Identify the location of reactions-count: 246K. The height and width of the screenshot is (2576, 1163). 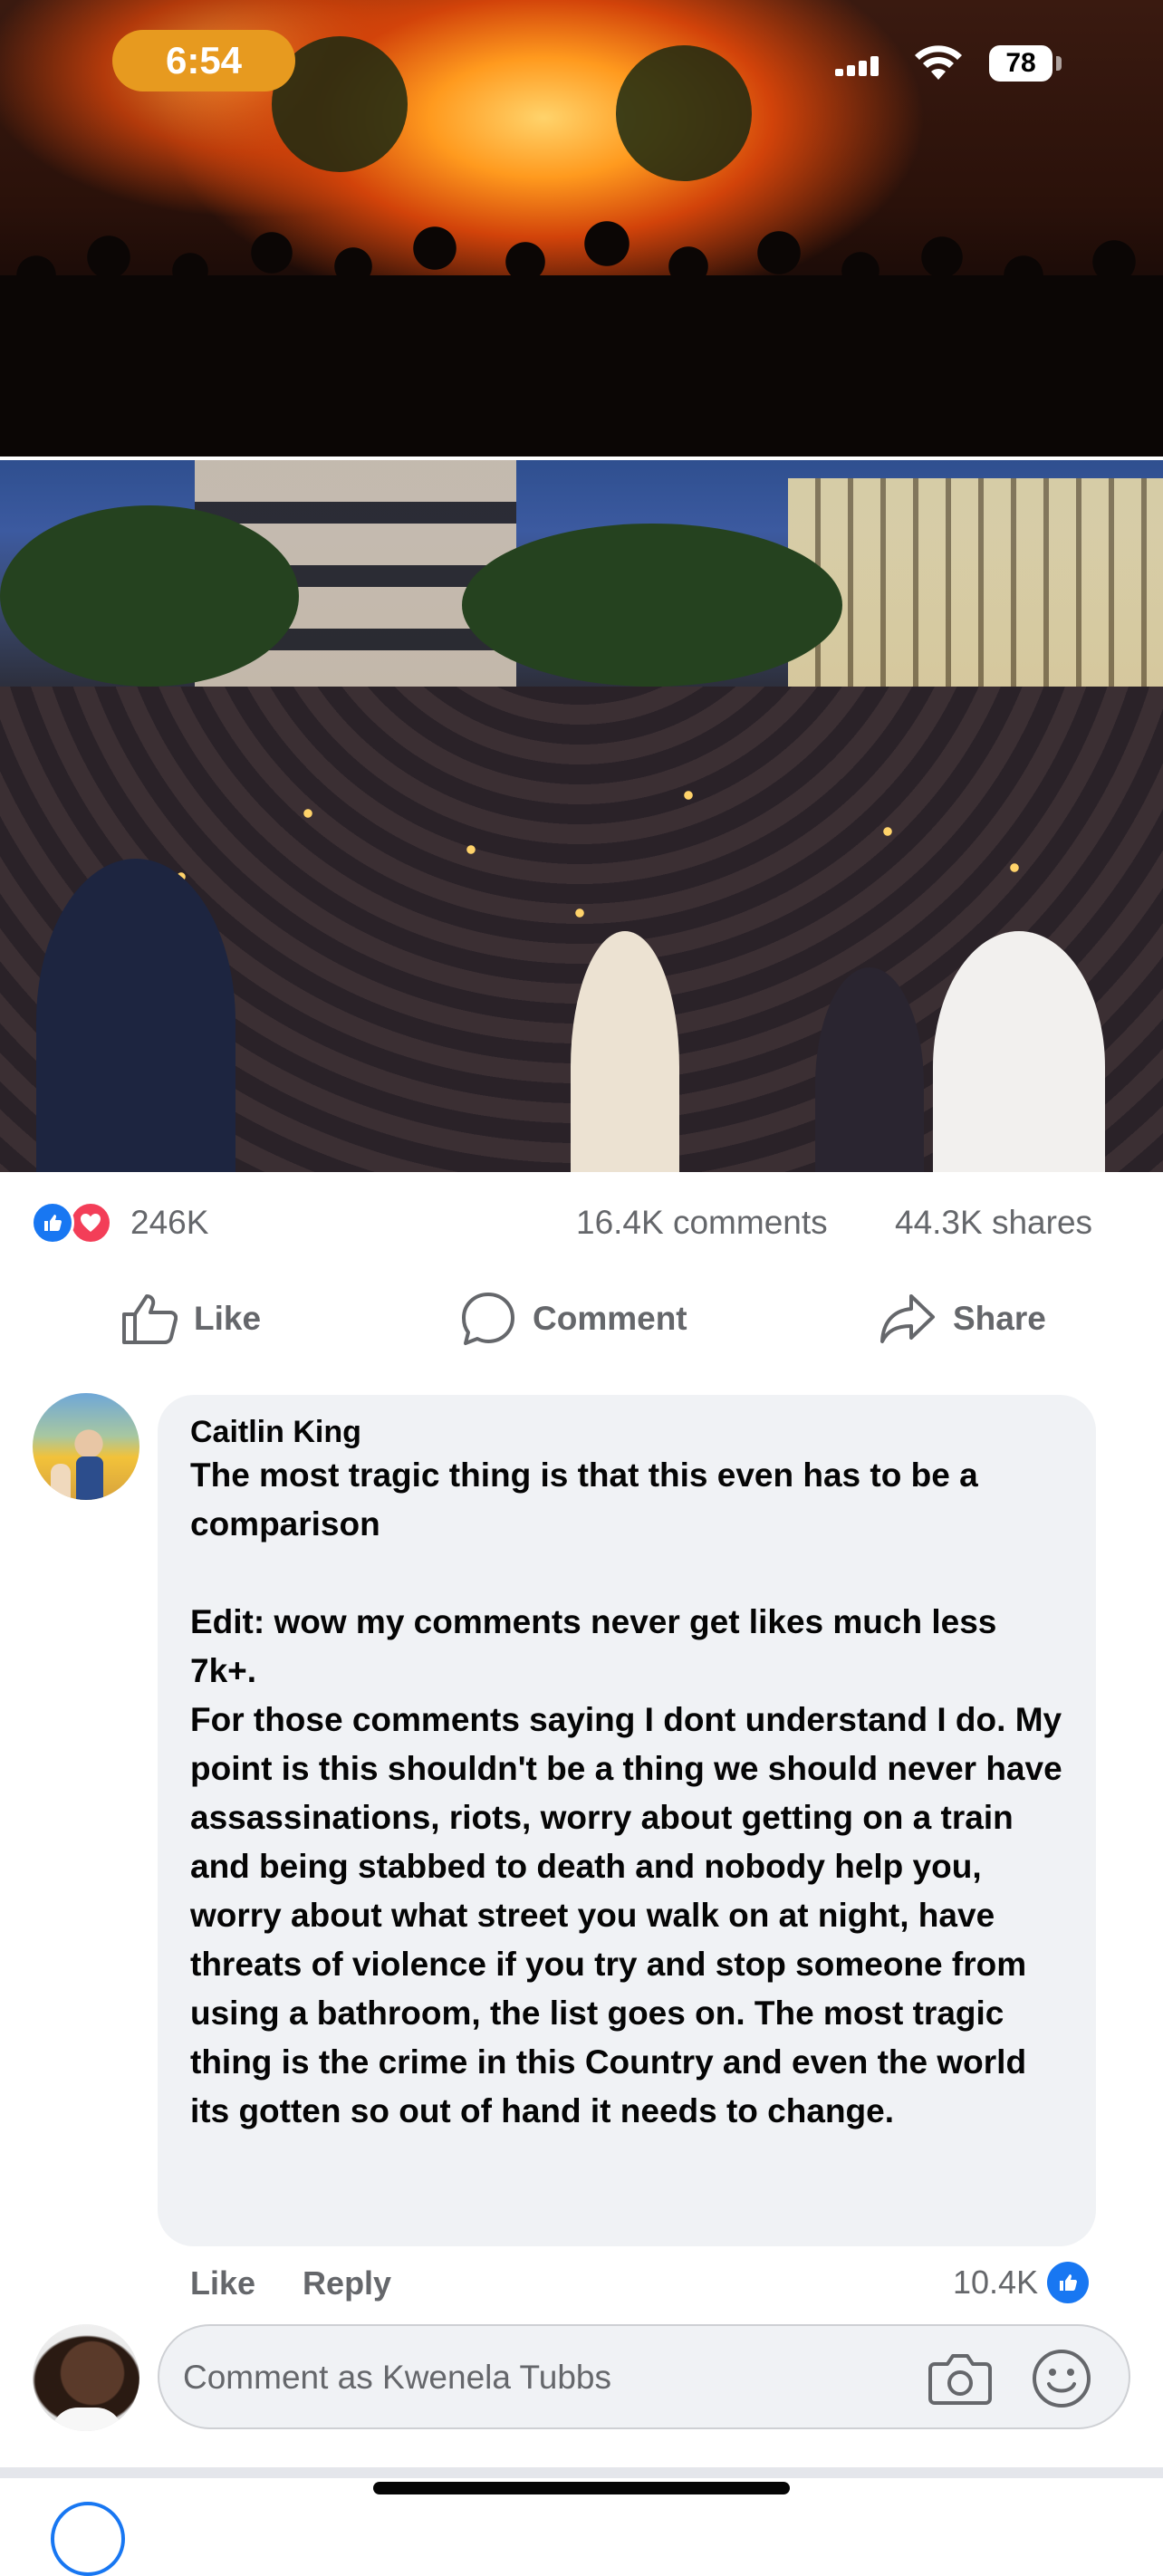
(169, 1222).